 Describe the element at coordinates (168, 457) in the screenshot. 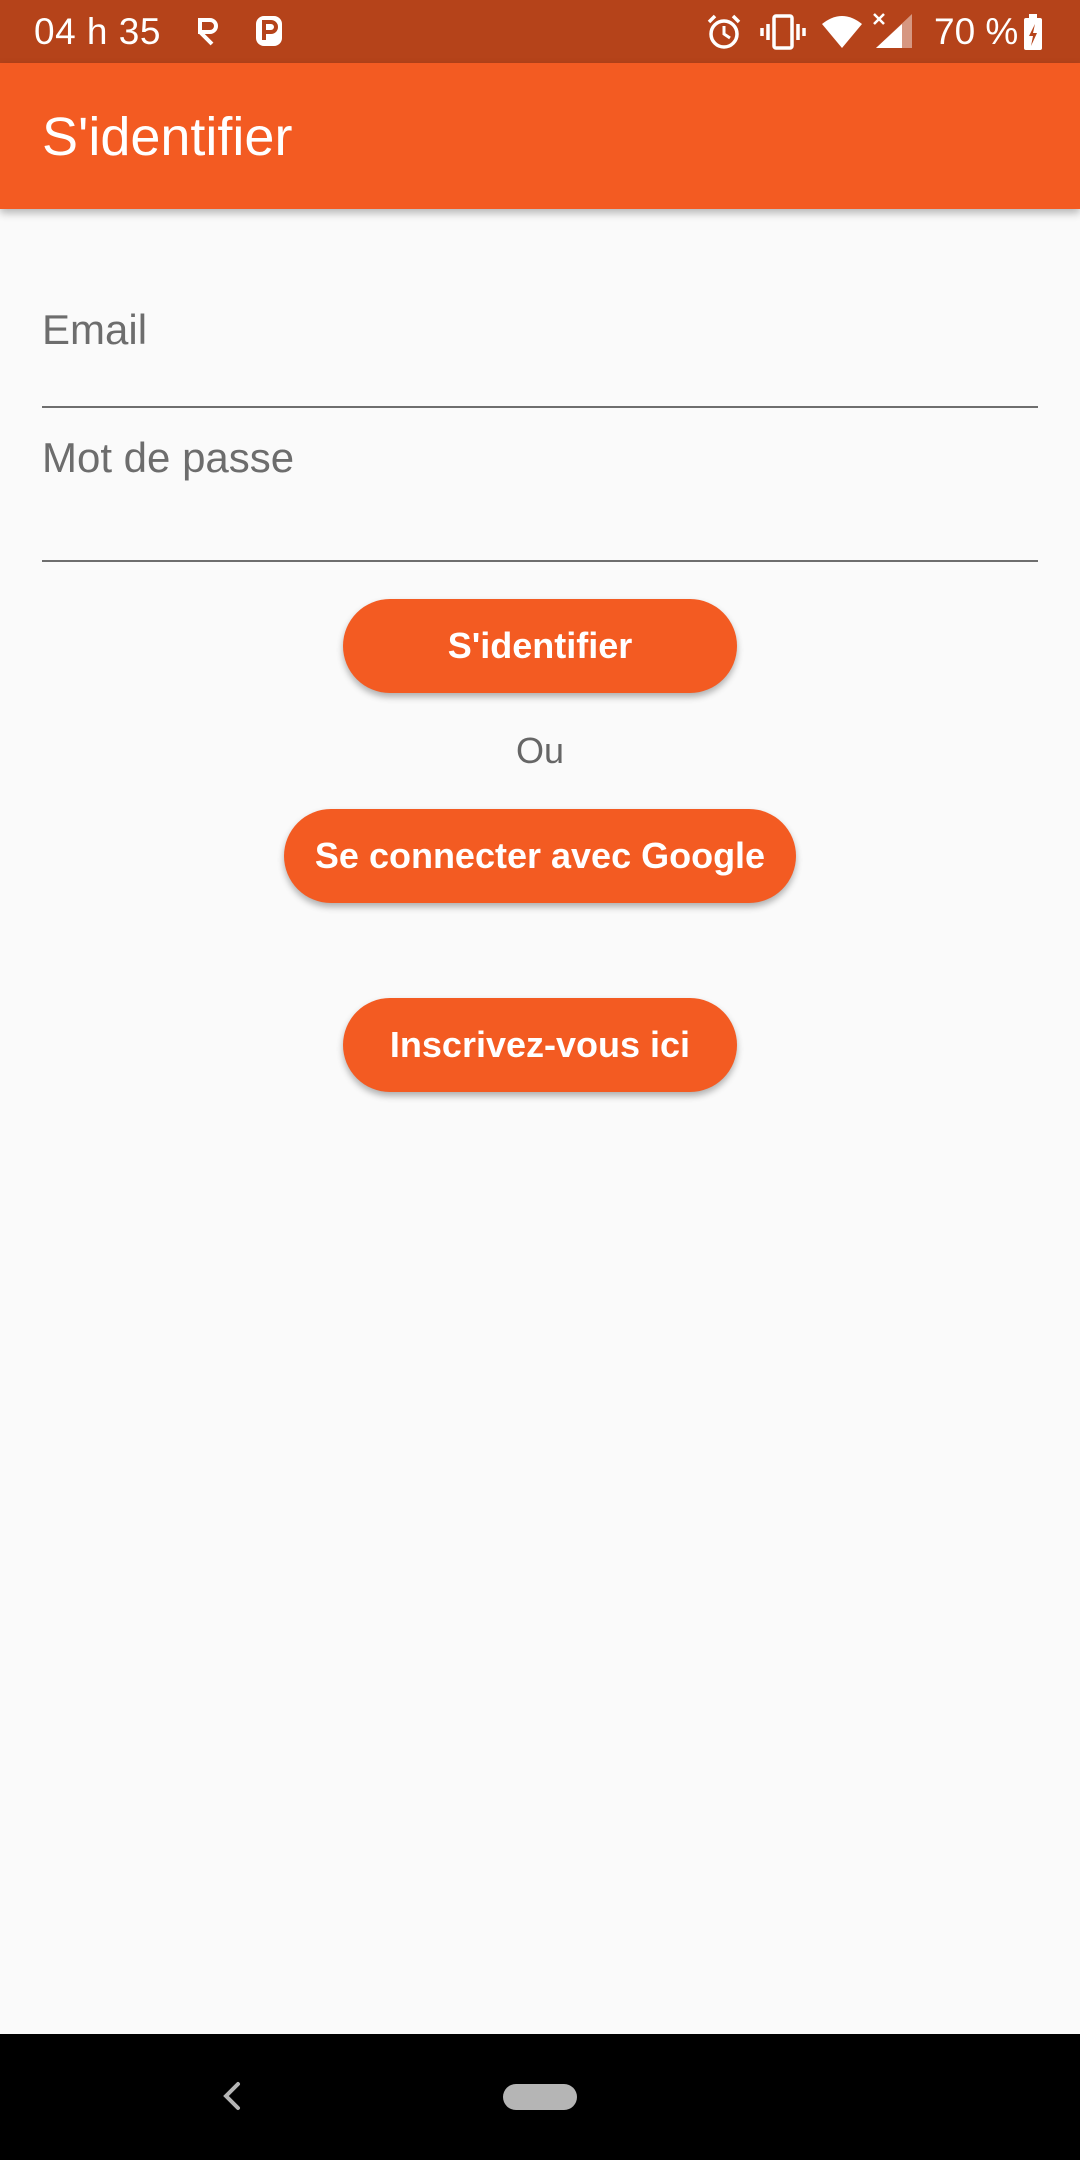

I see `password-label: Mot de passe` at that location.